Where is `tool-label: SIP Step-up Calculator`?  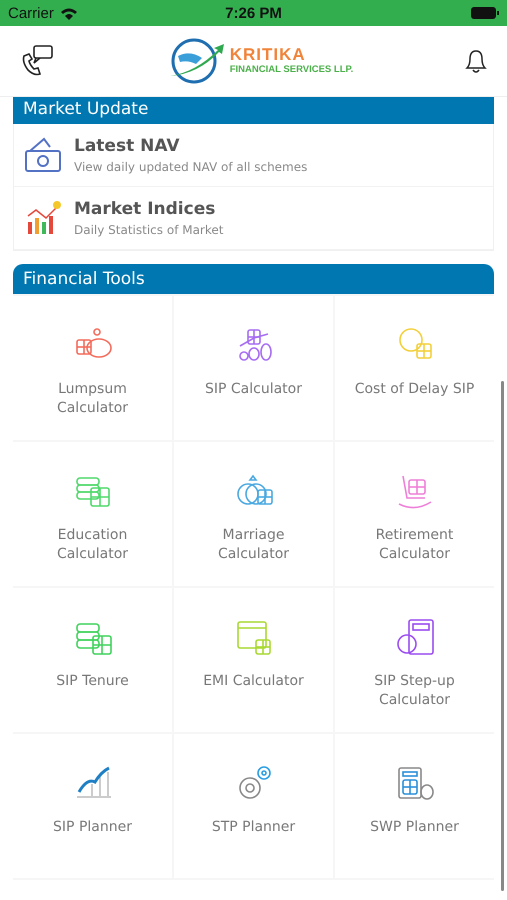
tool-label: SIP Step-up Calculator is located at coordinates (414, 691).